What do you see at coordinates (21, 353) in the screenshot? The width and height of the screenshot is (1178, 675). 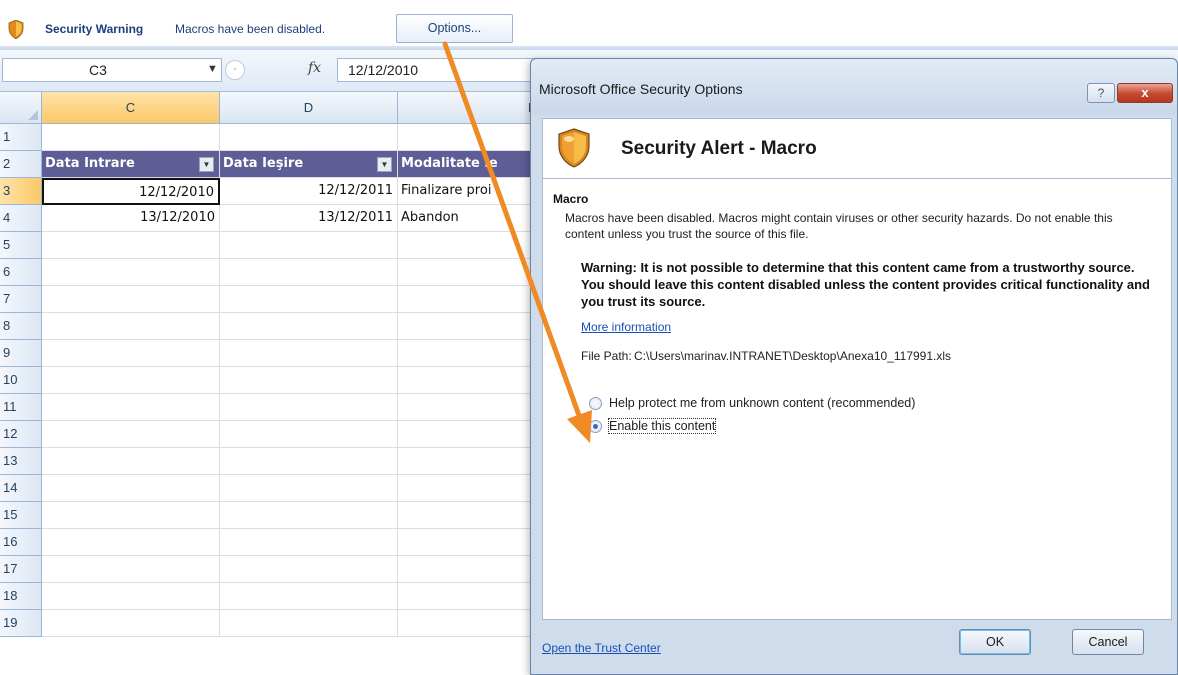 I see `row-header-9: 9` at bounding box center [21, 353].